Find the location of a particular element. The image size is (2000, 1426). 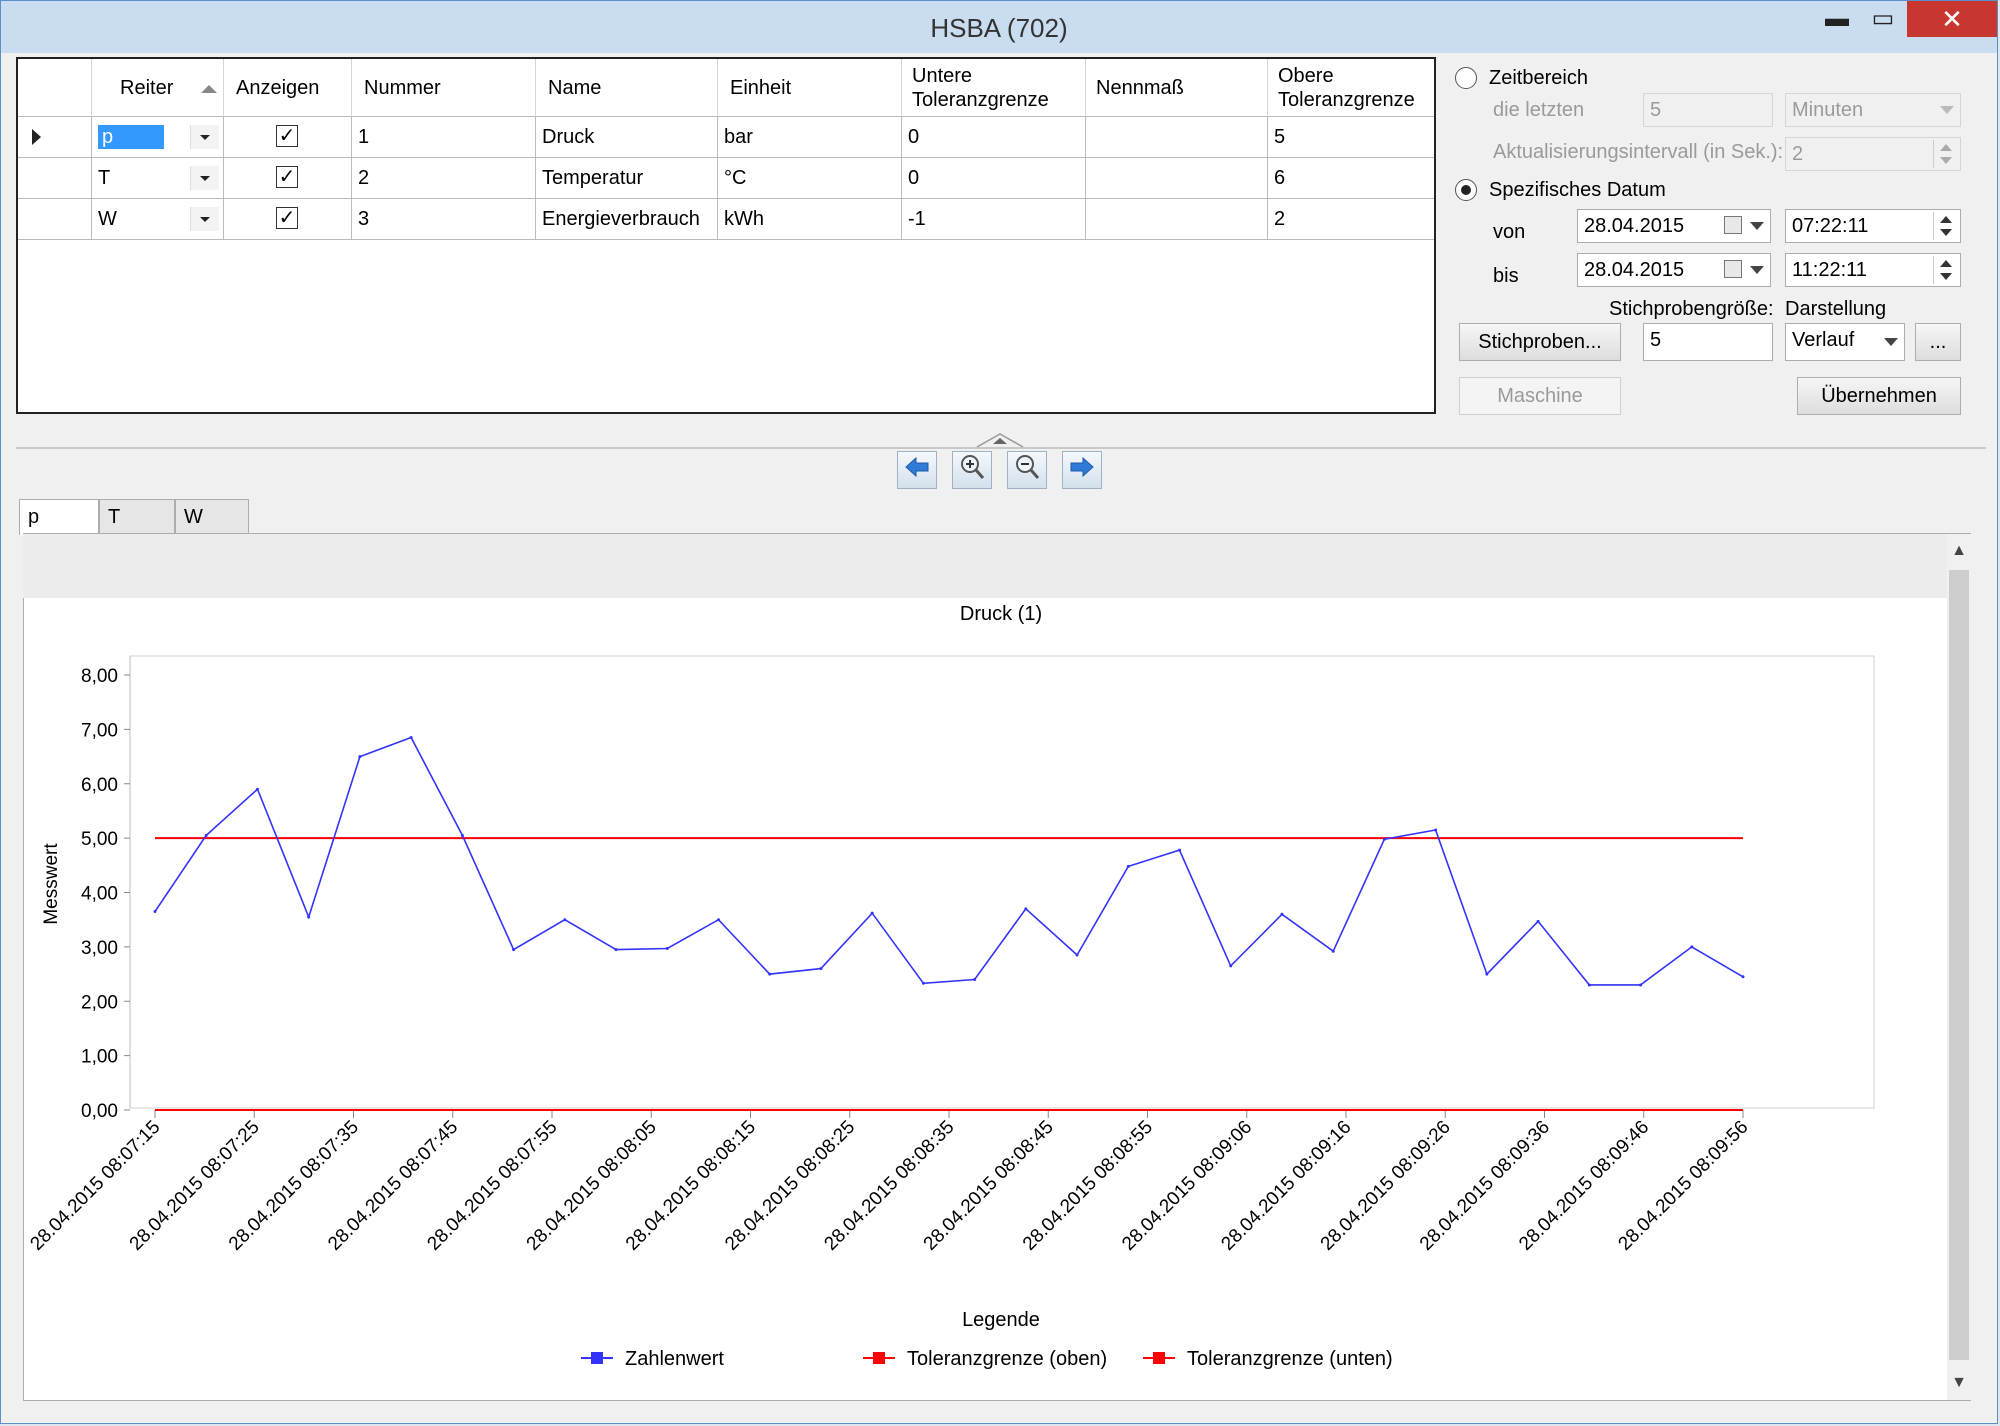

von-time-stepper: 07:22:11 is located at coordinates (1873, 226).